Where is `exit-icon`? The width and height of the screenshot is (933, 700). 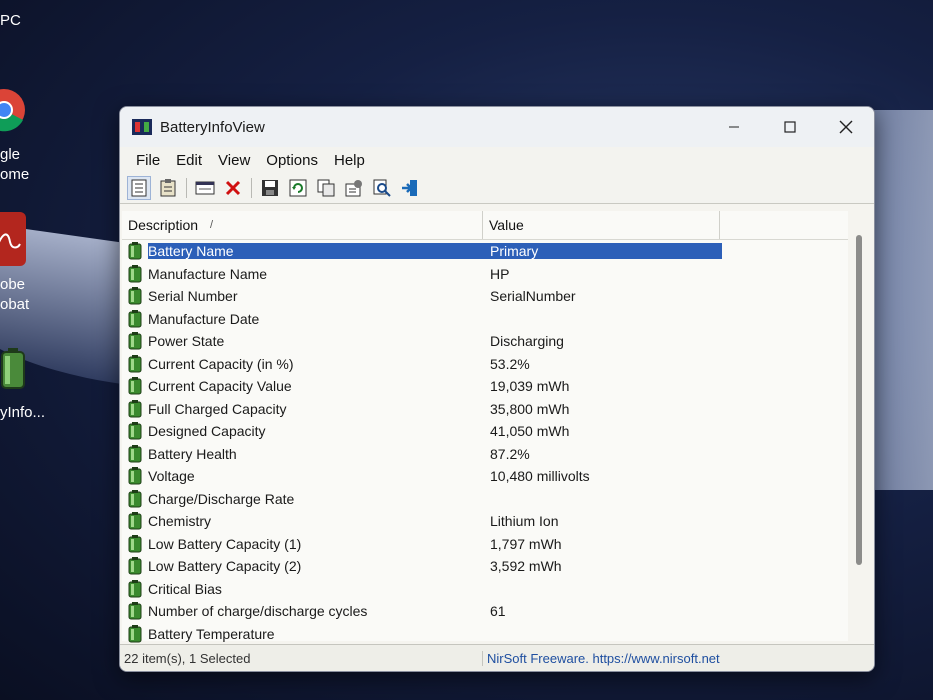 exit-icon is located at coordinates (409, 188).